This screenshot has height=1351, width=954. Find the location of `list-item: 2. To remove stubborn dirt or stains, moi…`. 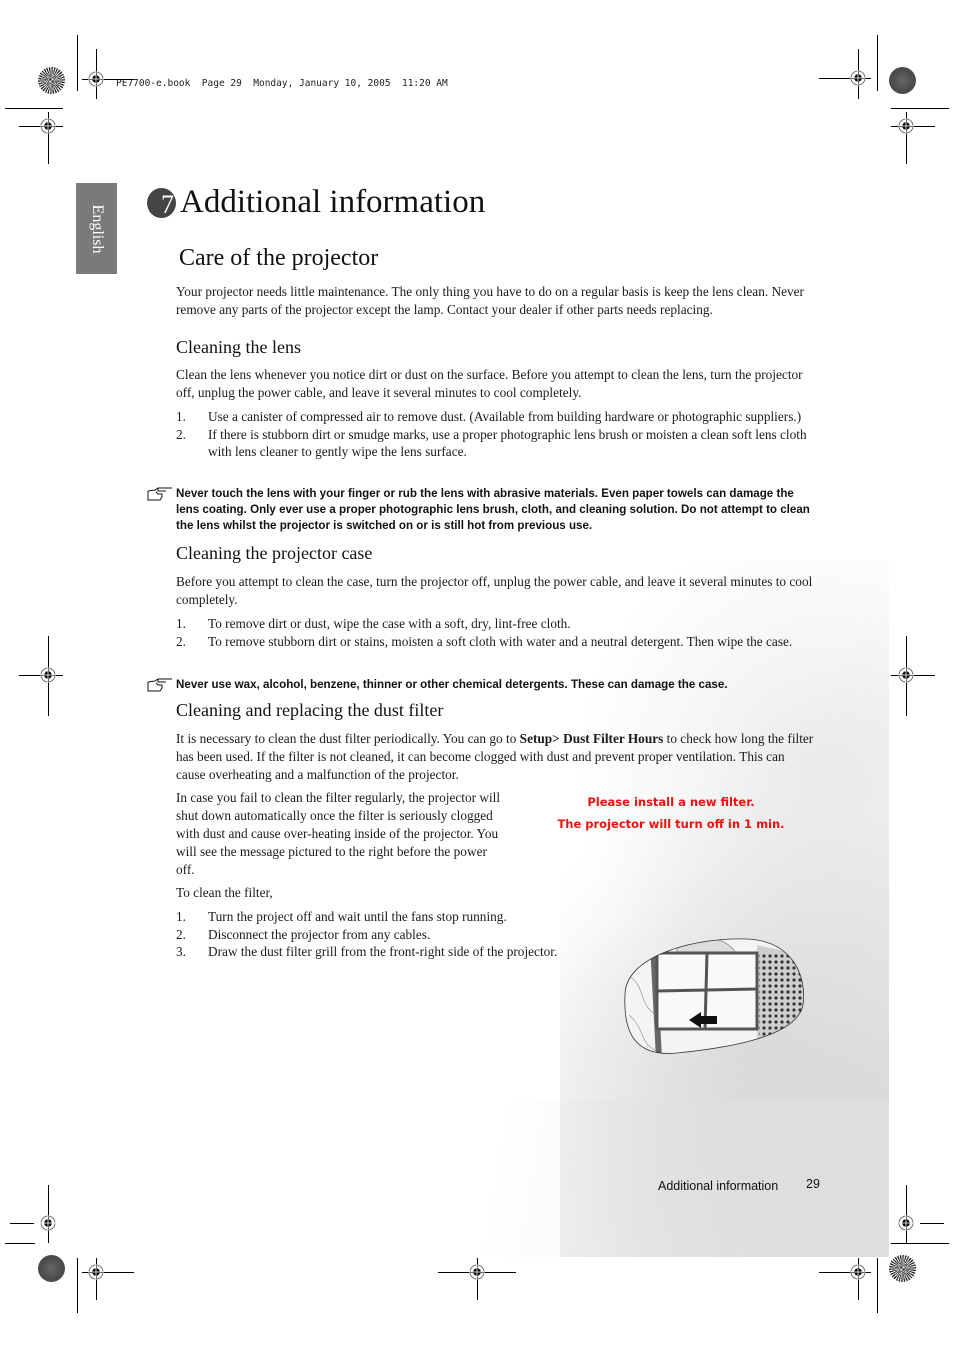

list-item: 2. To remove stubborn dirt or stains, moi… is located at coordinates (496, 642).